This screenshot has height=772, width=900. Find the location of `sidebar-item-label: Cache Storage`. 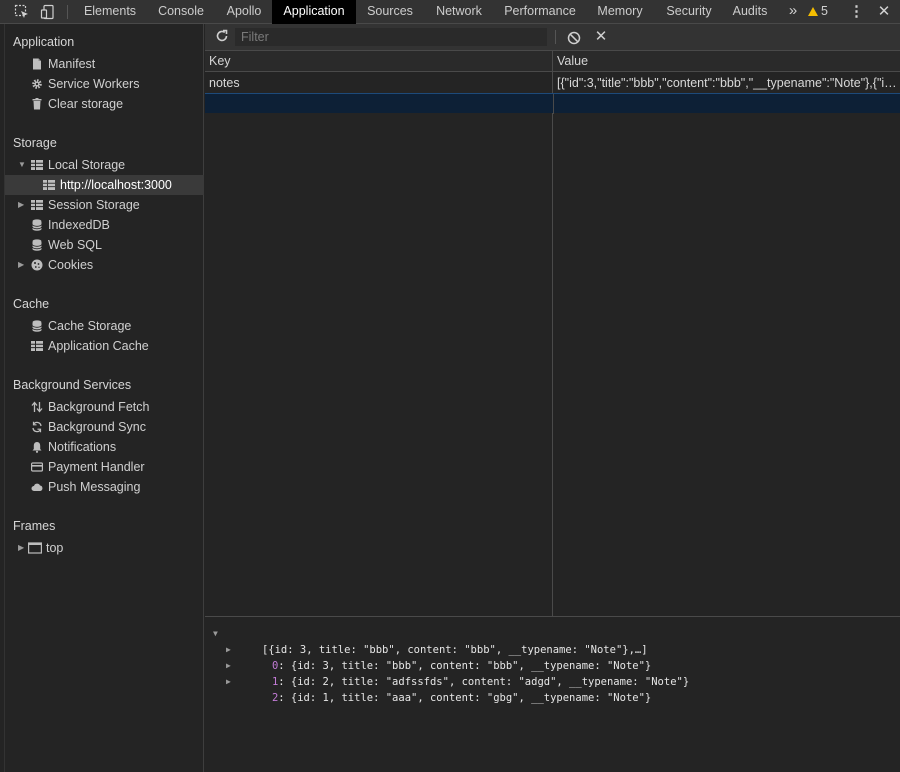

sidebar-item-label: Cache Storage is located at coordinates (90, 326).